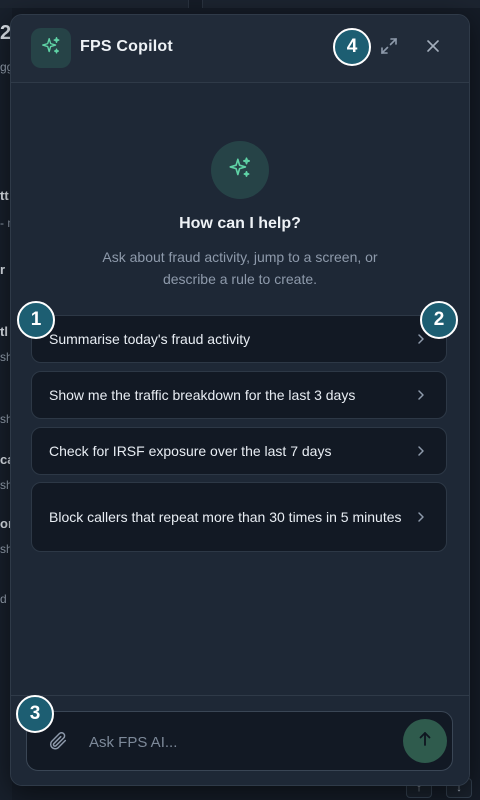 This screenshot has width=480, height=800. Describe the element at coordinates (126, 46) in the screenshot. I see `panel-title: FPS Copilot` at that location.